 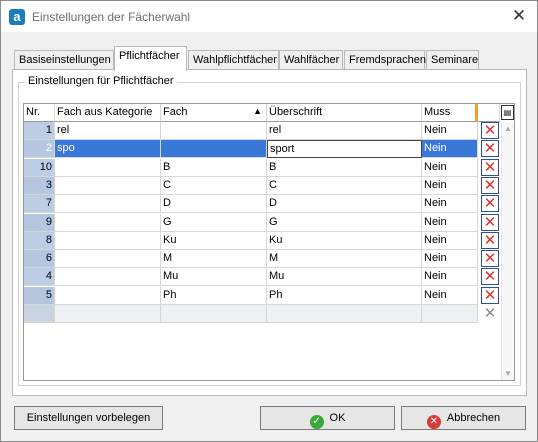 I want to click on scroll-down-icon: ▼, so click(x=508, y=373).